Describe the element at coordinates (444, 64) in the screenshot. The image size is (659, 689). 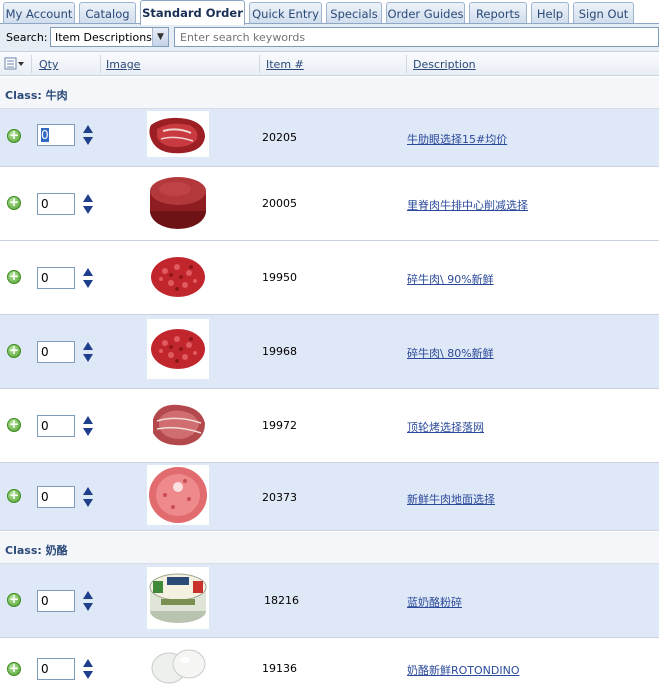
I see `description-column-header: Description` at that location.